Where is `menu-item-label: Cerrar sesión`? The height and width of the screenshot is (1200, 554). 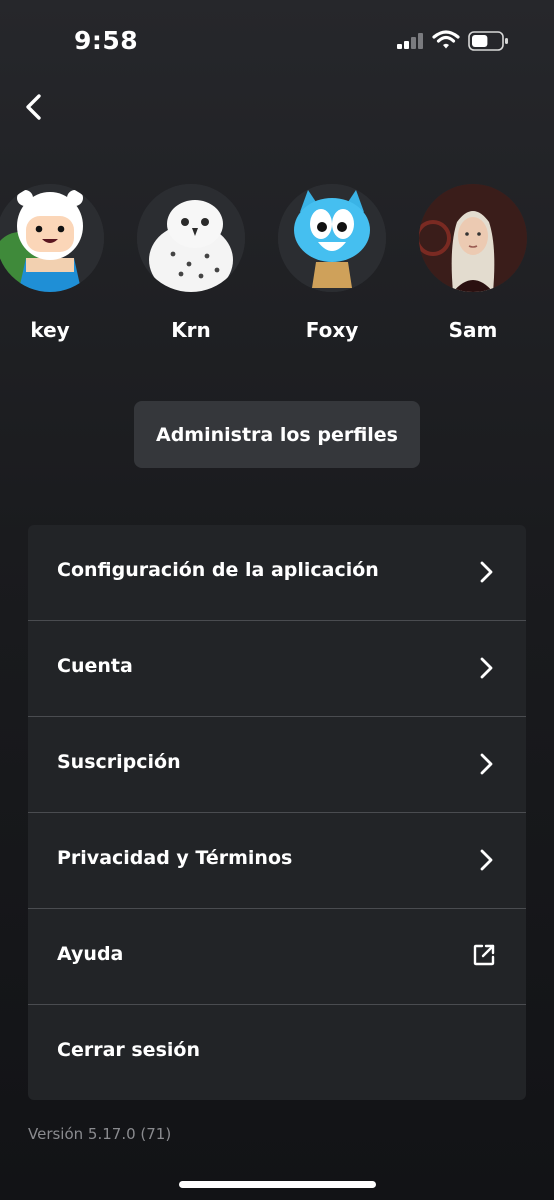 menu-item-label: Cerrar sesión is located at coordinates (128, 1050).